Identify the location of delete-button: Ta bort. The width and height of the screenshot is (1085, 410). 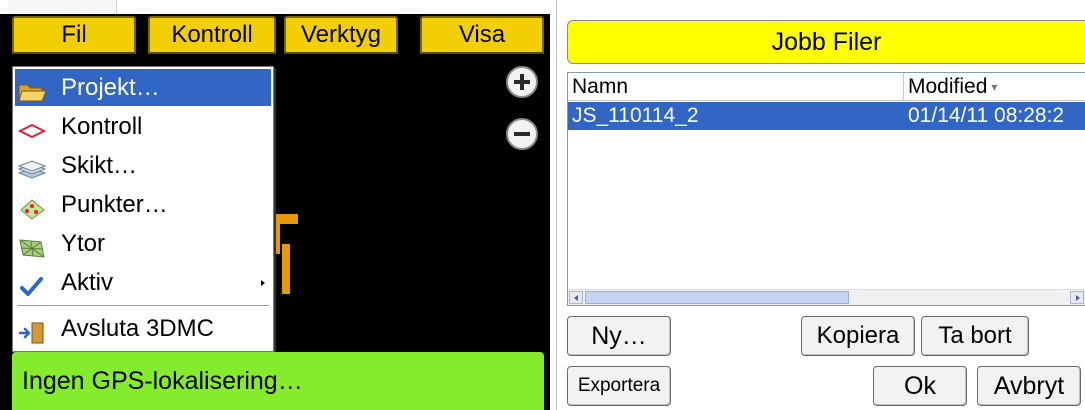
(975, 336).